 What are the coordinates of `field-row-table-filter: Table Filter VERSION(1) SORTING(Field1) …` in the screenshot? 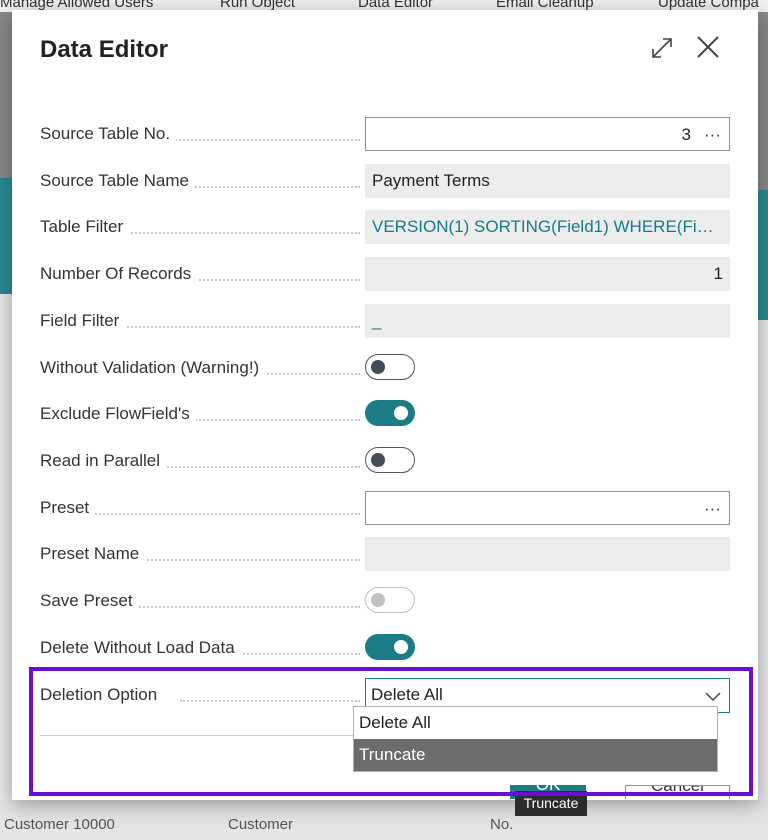 It's located at (385, 227).